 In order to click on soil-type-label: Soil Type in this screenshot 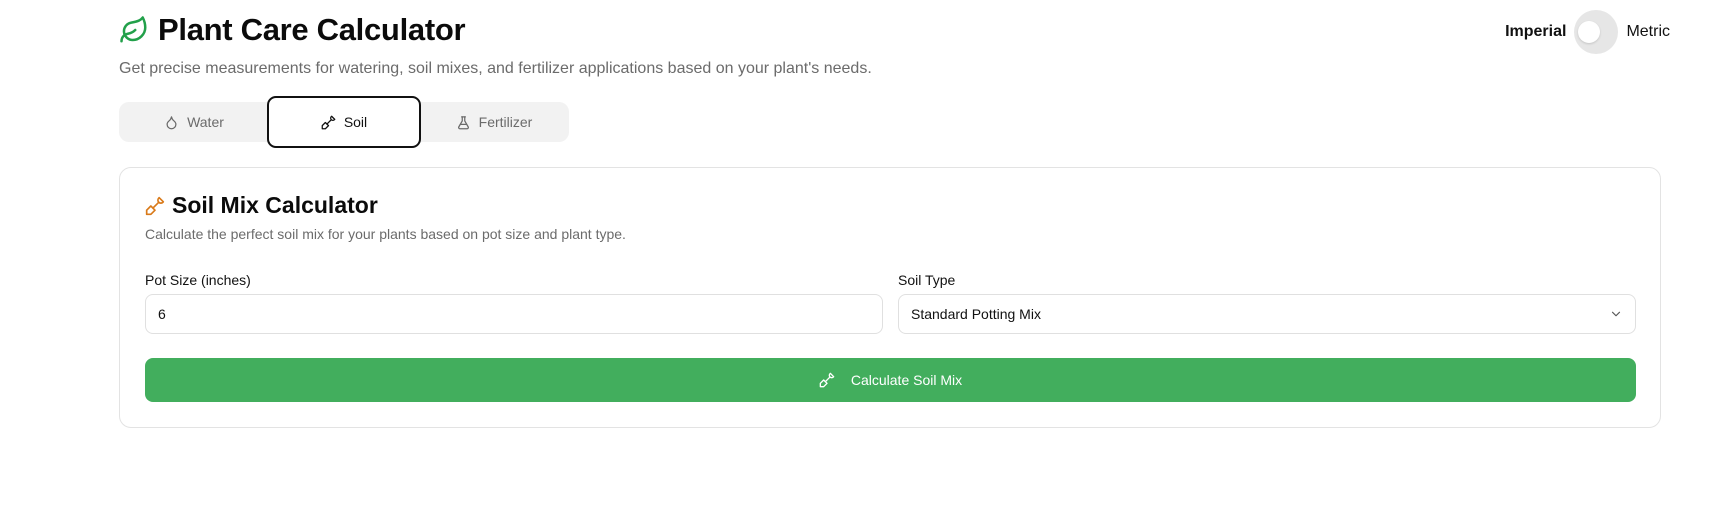, I will do `click(927, 280)`.